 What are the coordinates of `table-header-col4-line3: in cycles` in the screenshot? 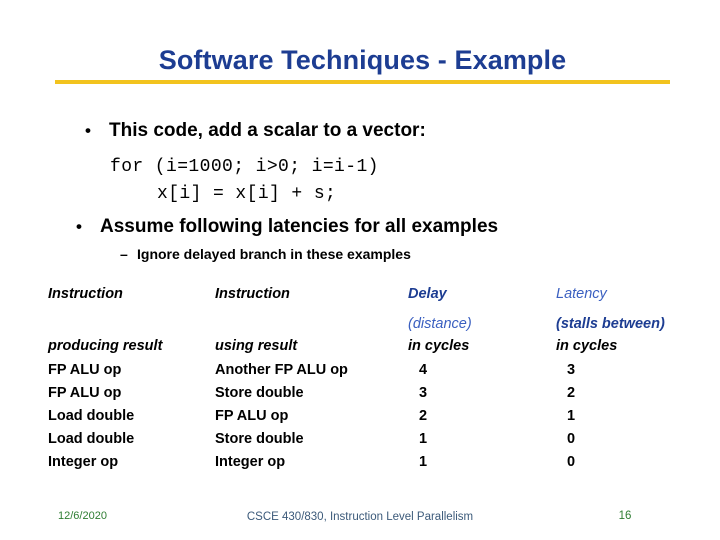 It's located at (587, 346).